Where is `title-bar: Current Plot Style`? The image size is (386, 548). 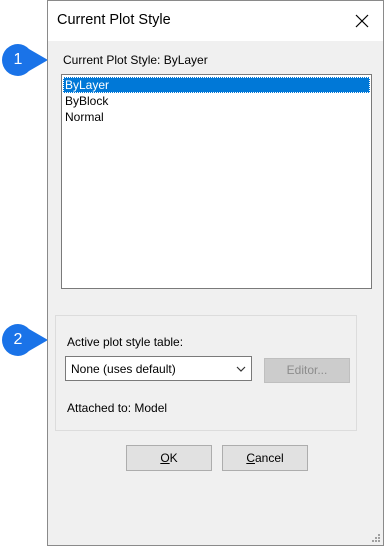 title-bar: Current Plot Style is located at coordinates (215, 21).